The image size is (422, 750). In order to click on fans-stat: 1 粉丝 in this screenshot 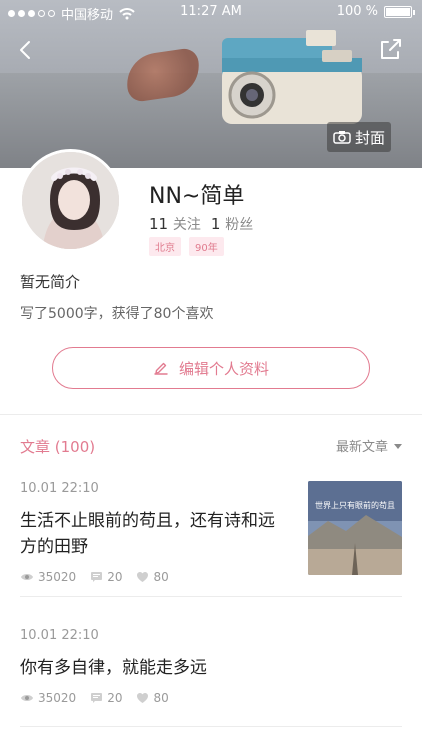, I will do `click(232, 224)`.